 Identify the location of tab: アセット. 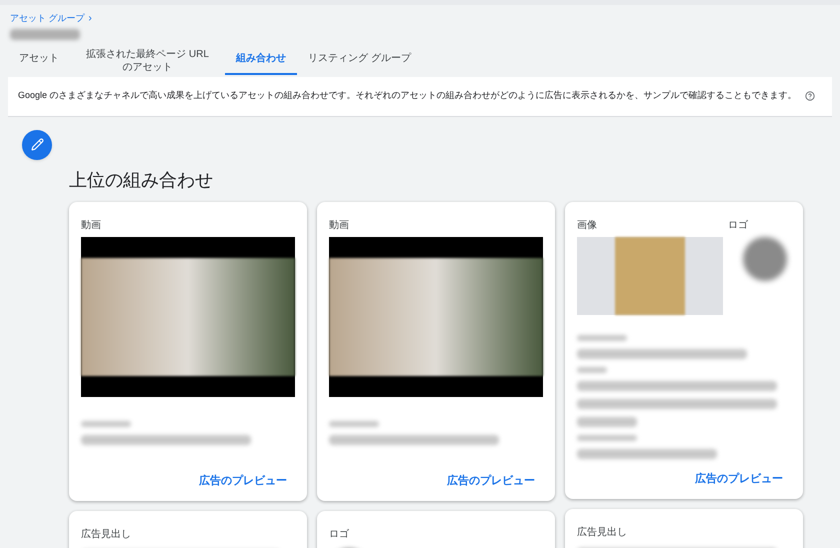
(39, 60).